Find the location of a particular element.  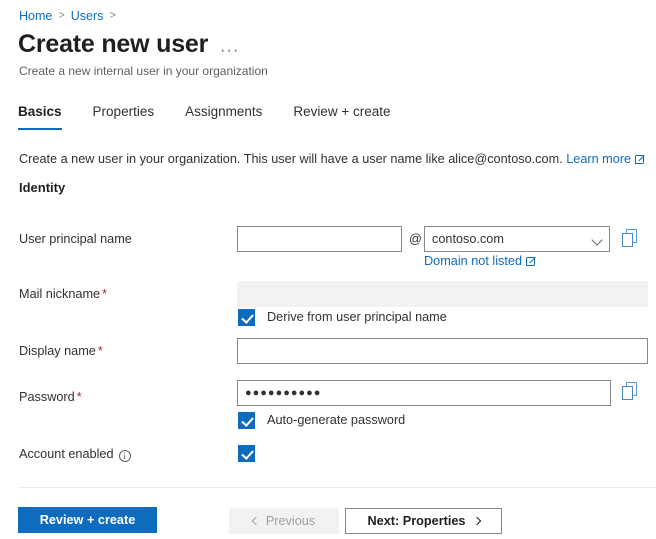

next-properties-button: Next: Properties is located at coordinates (423, 521).